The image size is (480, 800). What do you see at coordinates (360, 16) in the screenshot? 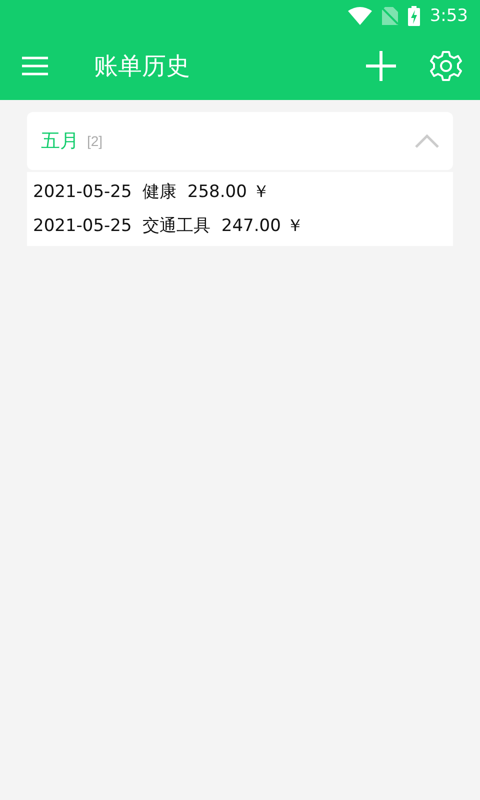
I see `wifi-icon` at bounding box center [360, 16].